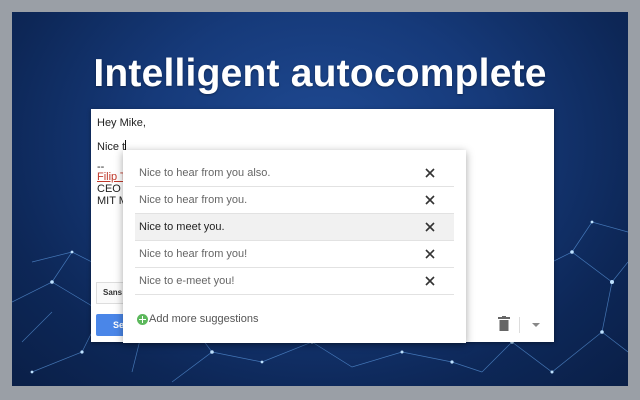  Describe the element at coordinates (519, 325) in the screenshot. I see `toolbar-separator` at that location.